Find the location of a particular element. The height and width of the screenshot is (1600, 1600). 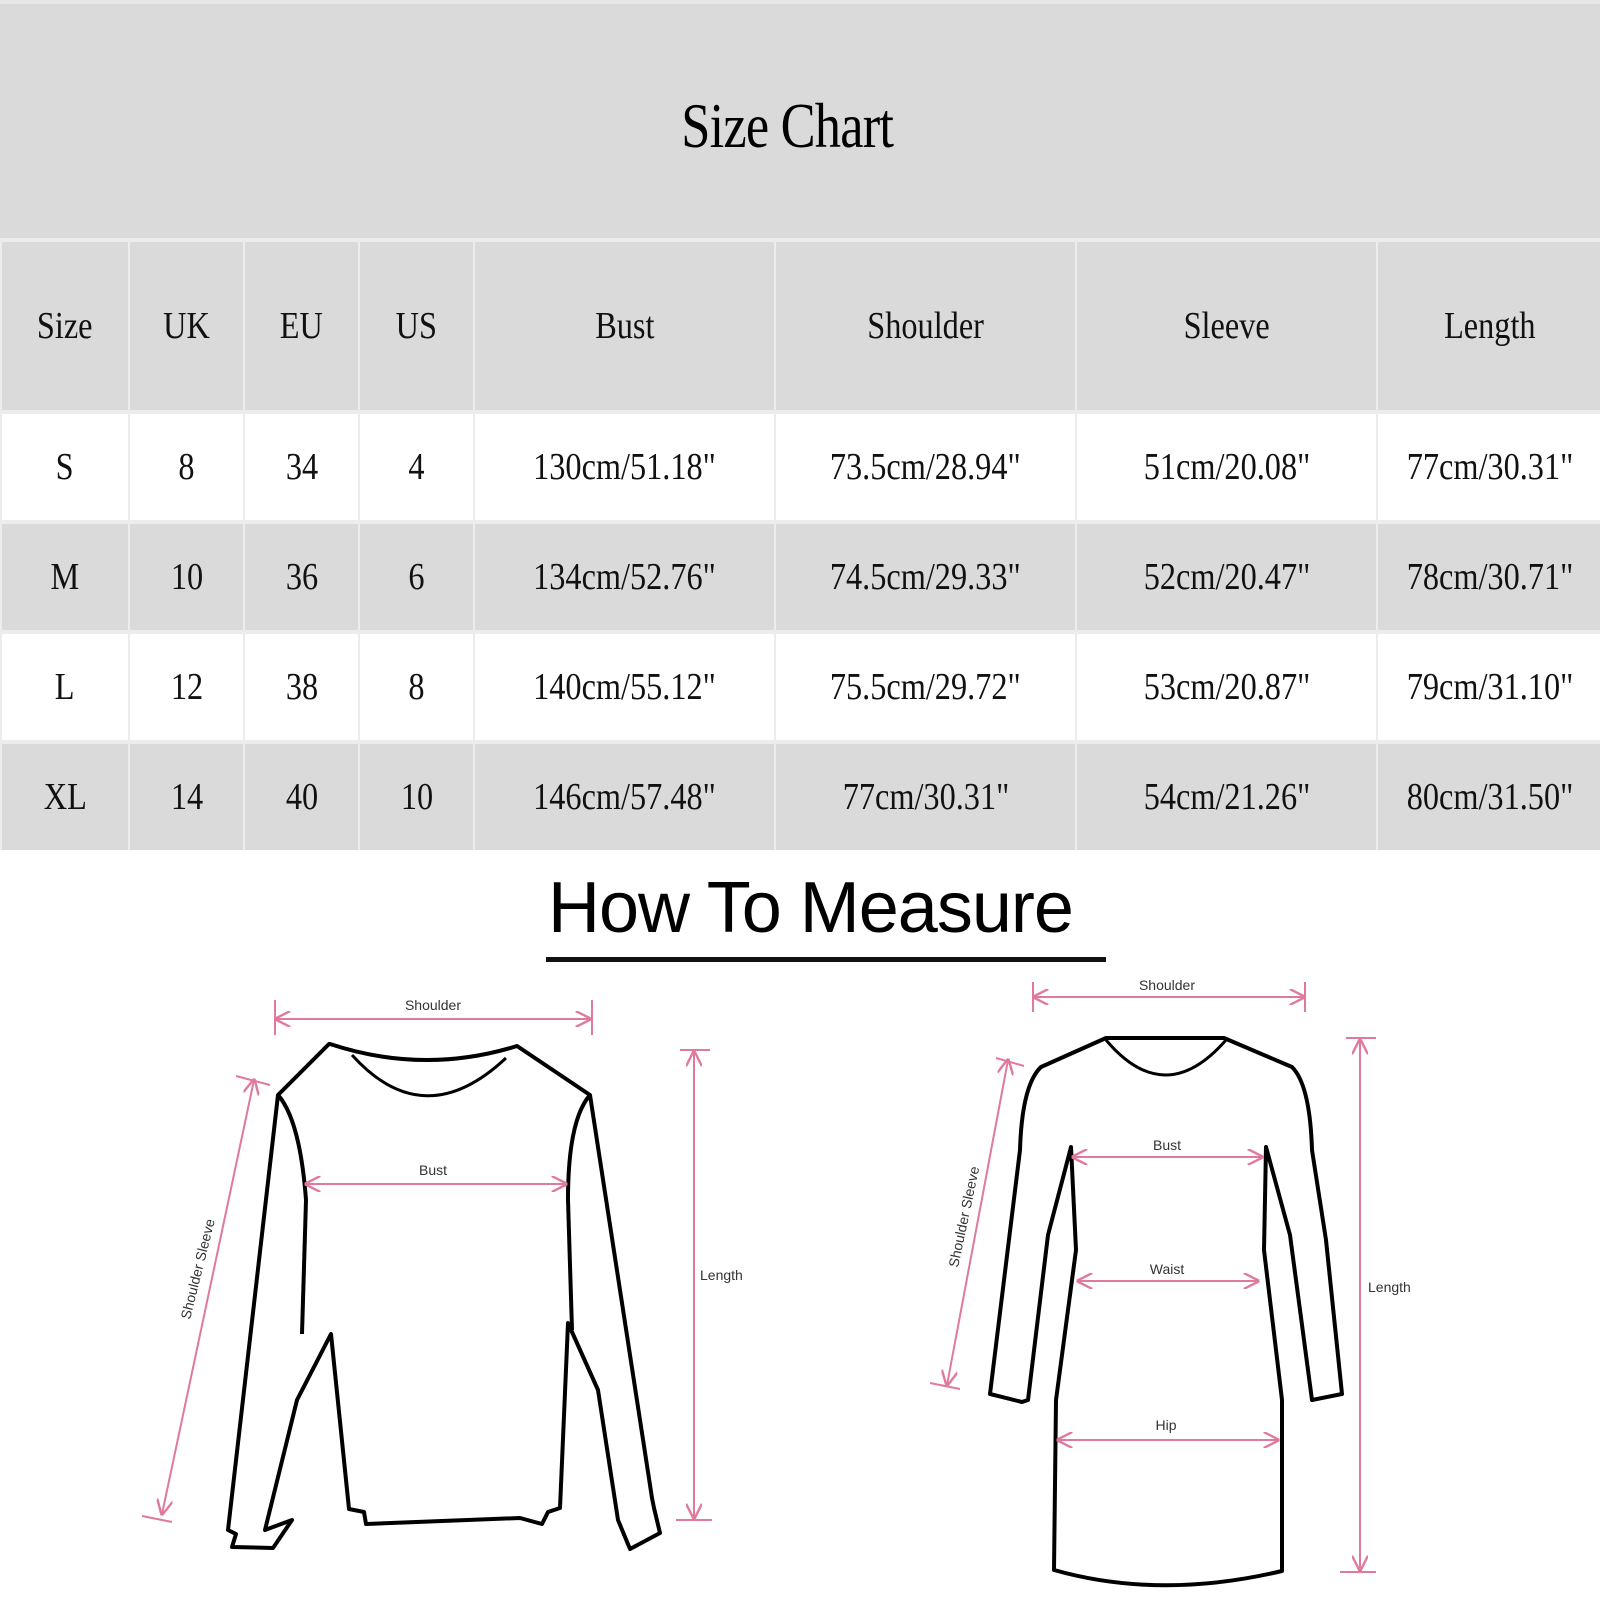

cell-us: 4 is located at coordinates (416, 466).